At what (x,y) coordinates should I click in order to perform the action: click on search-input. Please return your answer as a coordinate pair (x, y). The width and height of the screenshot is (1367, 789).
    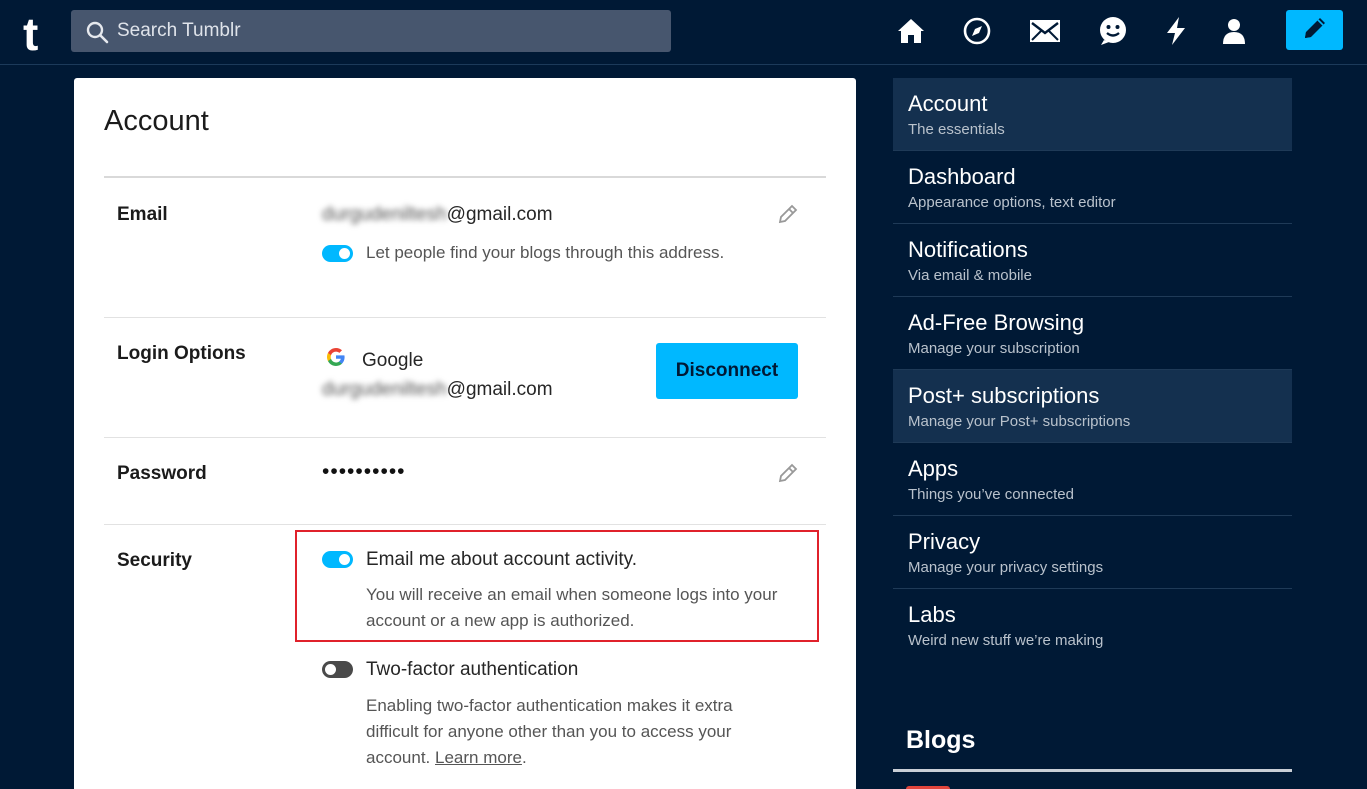
    Looking at the image, I should click on (387, 31).